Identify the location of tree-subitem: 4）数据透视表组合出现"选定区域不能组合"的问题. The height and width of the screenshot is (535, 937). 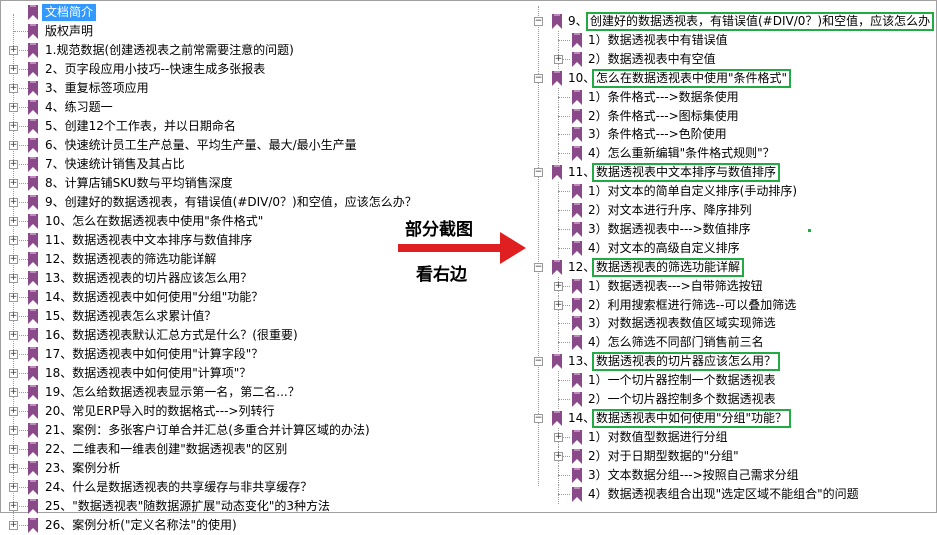
(730, 494).